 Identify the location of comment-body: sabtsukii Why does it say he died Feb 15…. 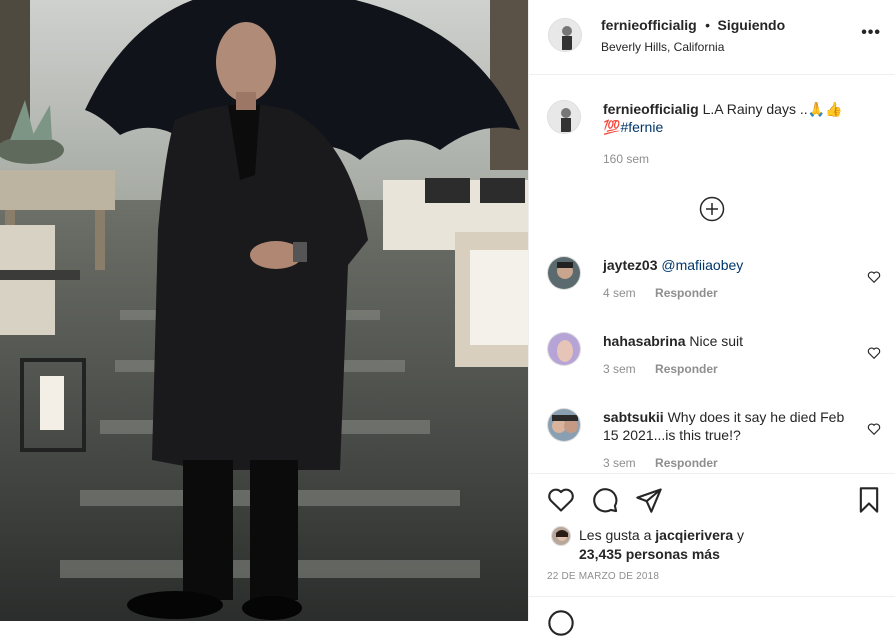
(727, 440).